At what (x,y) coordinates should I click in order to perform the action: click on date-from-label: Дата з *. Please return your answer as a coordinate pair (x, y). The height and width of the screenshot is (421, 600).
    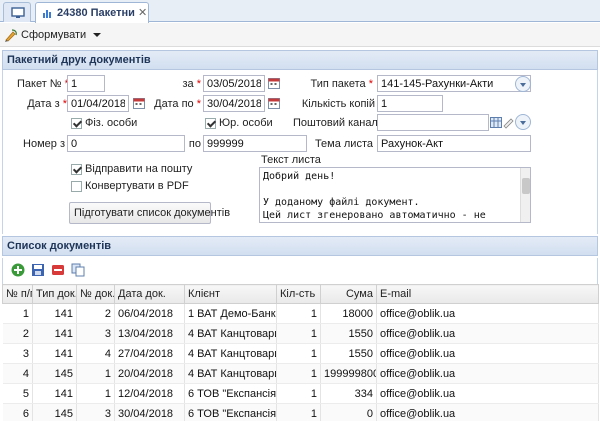
    Looking at the image, I should click on (47, 104).